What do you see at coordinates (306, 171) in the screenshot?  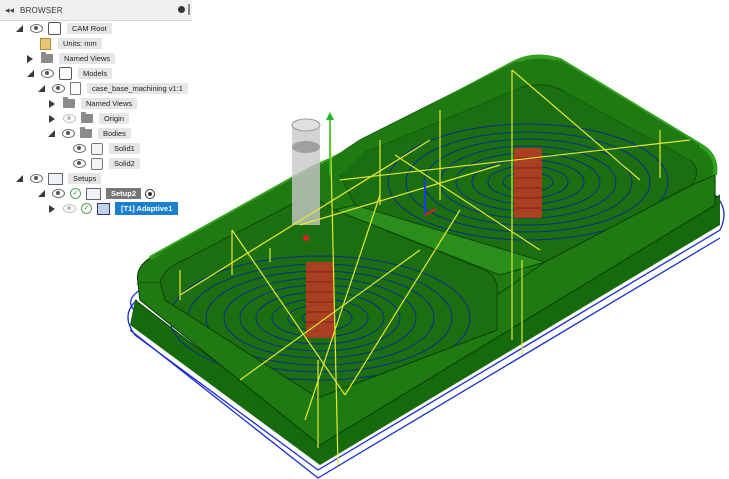 I see `tool-cylinder` at bounding box center [306, 171].